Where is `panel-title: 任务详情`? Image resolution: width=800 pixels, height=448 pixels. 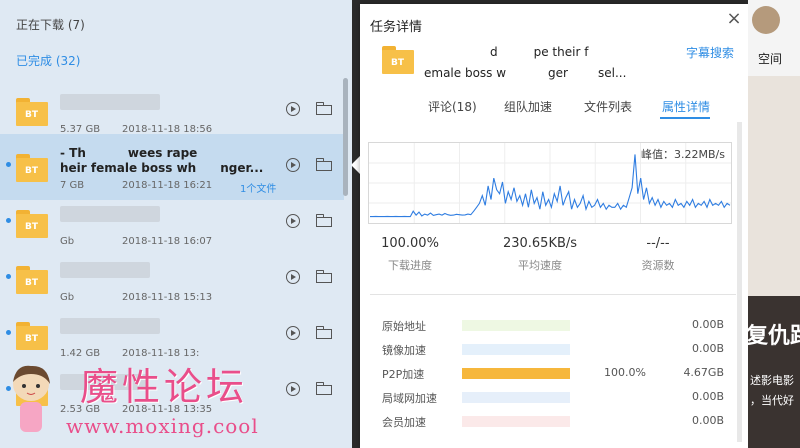
panel-title: 任务详情 is located at coordinates (396, 27).